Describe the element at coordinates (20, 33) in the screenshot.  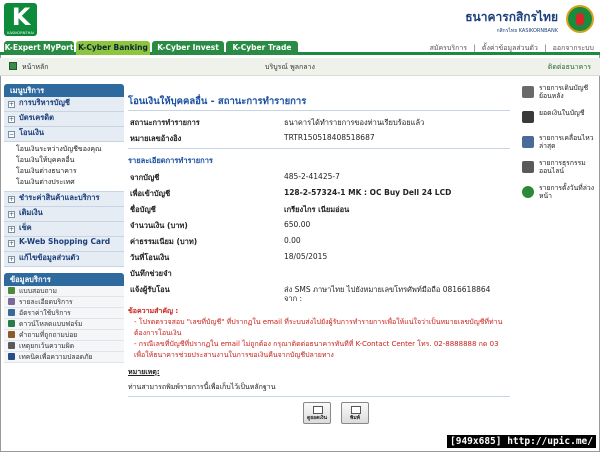
I see `logo-text: KASIKORNTHAI` at that location.